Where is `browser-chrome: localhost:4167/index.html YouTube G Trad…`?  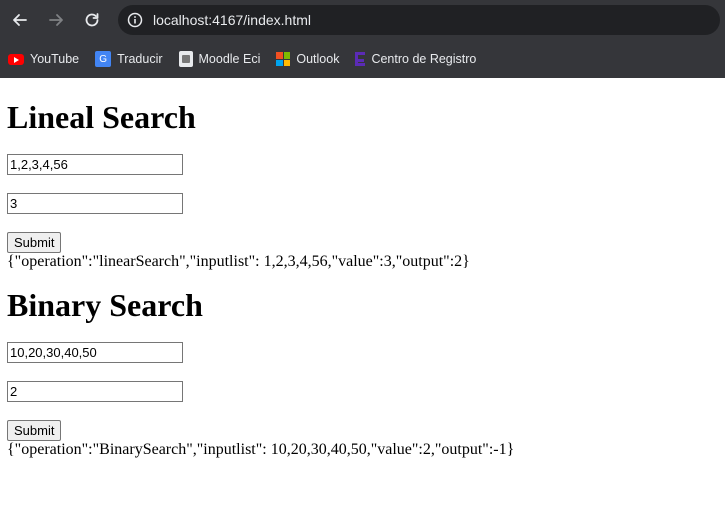 browser-chrome: localhost:4167/index.html YouTube G Trad… is located at coordinates (362, 39).